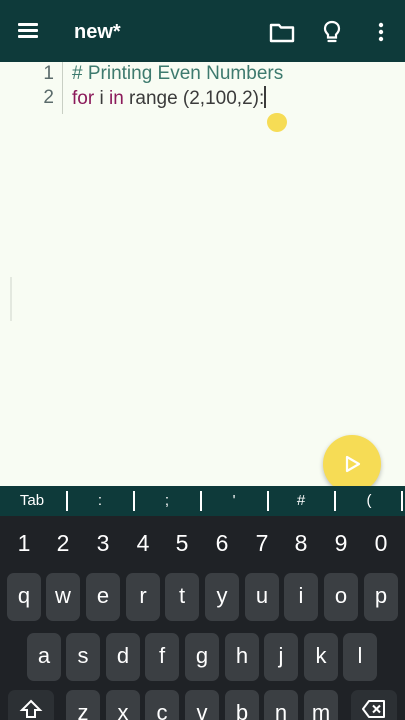 The image size is (405, 720). What do you see at coordinates (282, 32) in the screenshot?
I see `folder-icon` at bounding box center [282, 32].